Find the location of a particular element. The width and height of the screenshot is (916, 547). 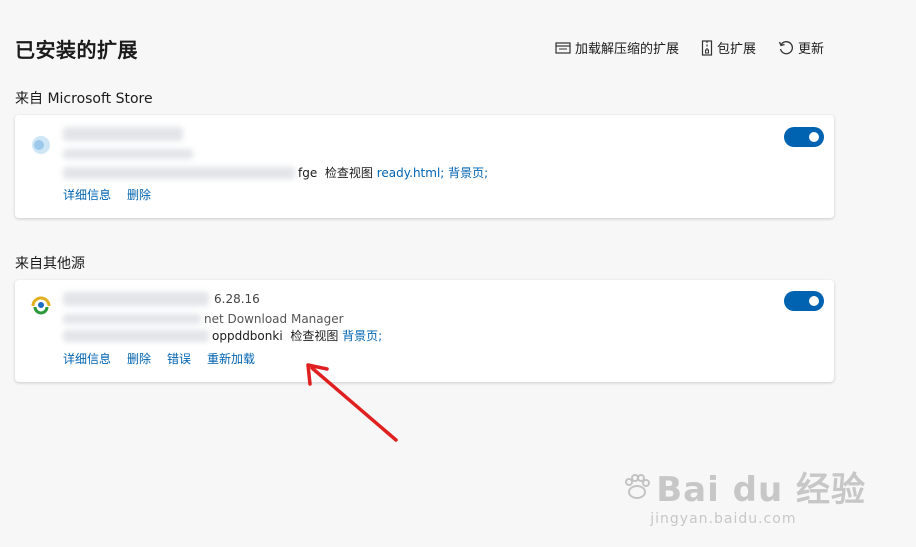

extension-id-line: oppddbonki 检查视图 背景页; is located at coordinates (297, 335).